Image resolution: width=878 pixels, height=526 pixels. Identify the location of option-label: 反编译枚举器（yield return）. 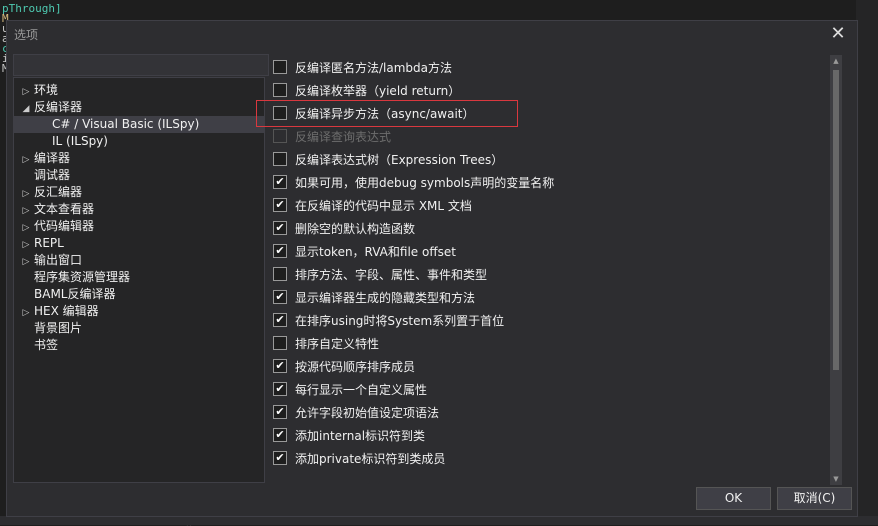
(378, 91).